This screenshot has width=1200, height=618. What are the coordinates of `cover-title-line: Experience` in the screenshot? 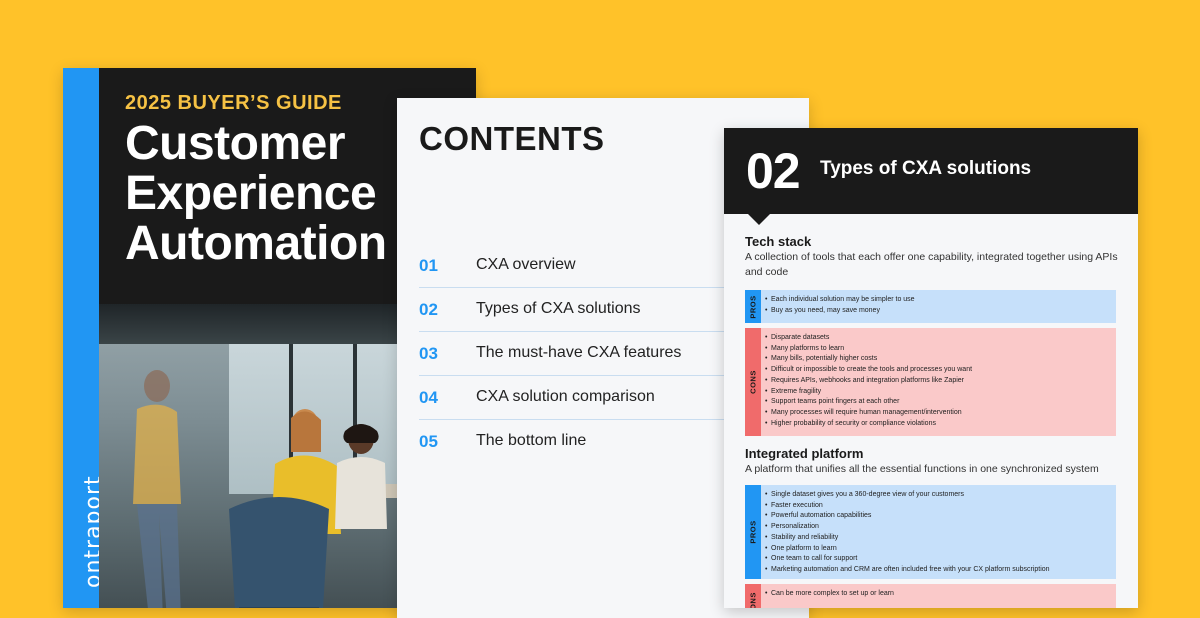 It's located at (251, 193).